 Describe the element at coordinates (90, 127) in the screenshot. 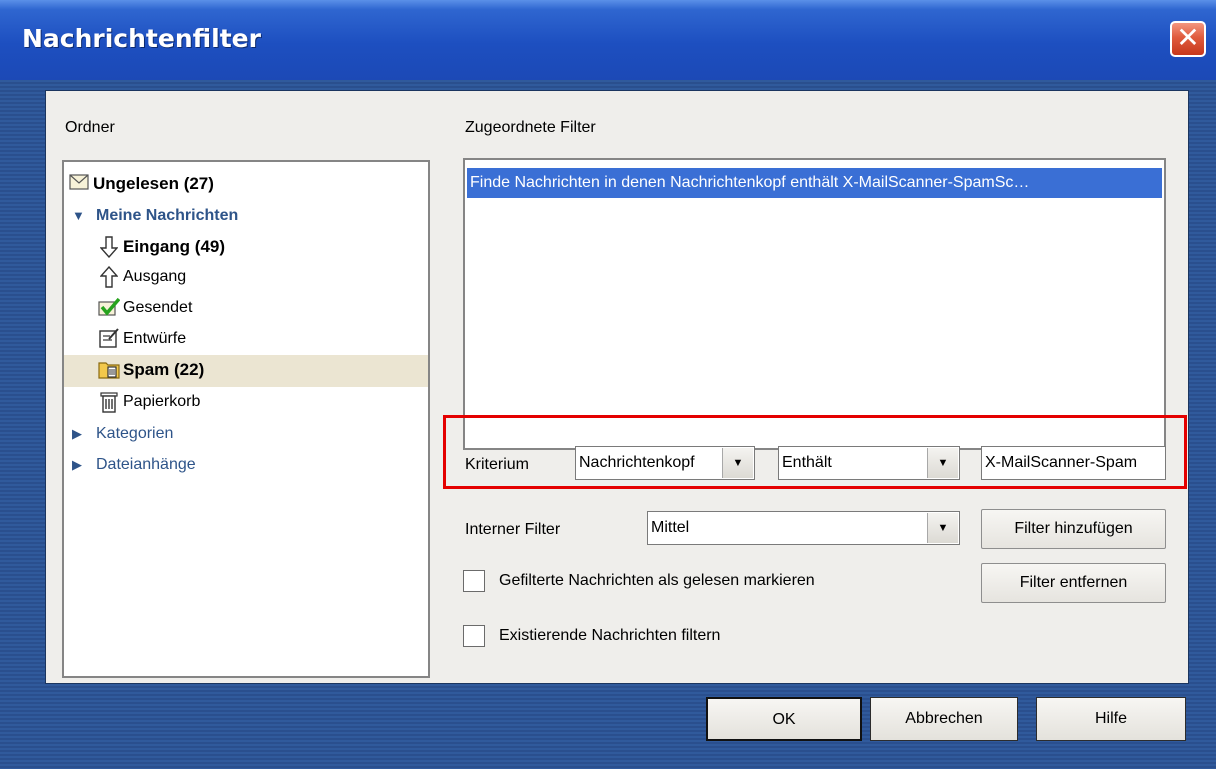

I see `folders-label: Ordner` at that location.